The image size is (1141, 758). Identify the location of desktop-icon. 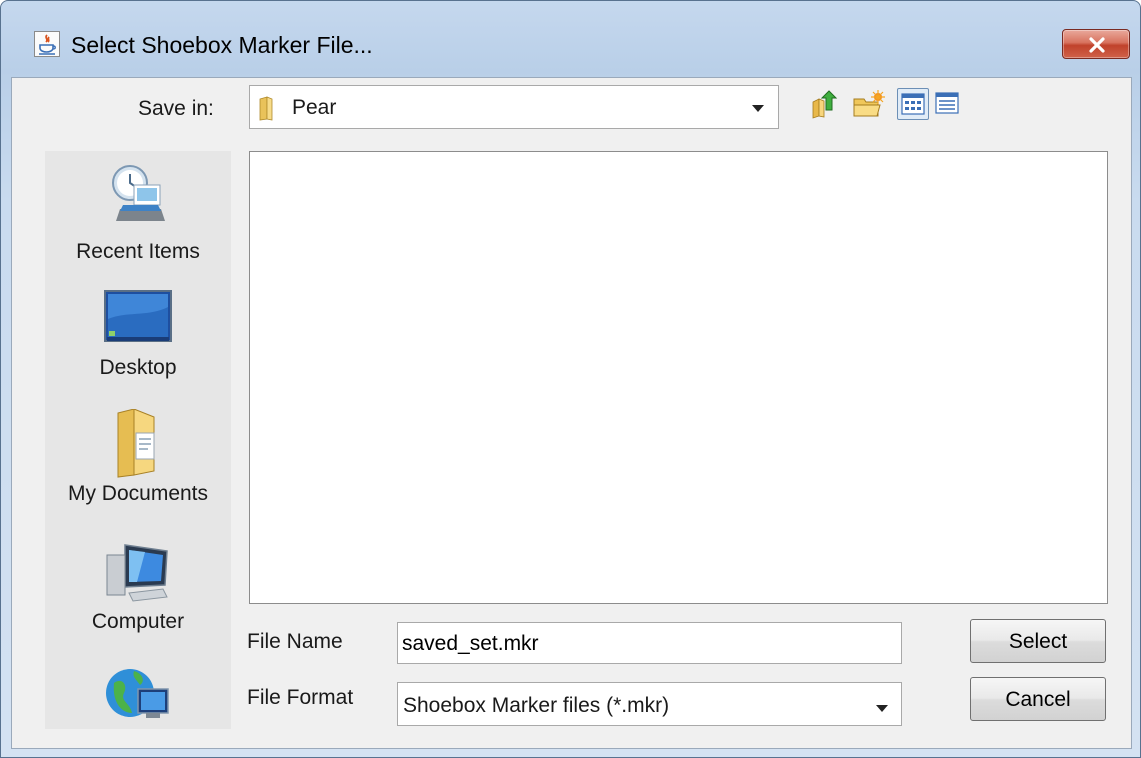
(138, 316).